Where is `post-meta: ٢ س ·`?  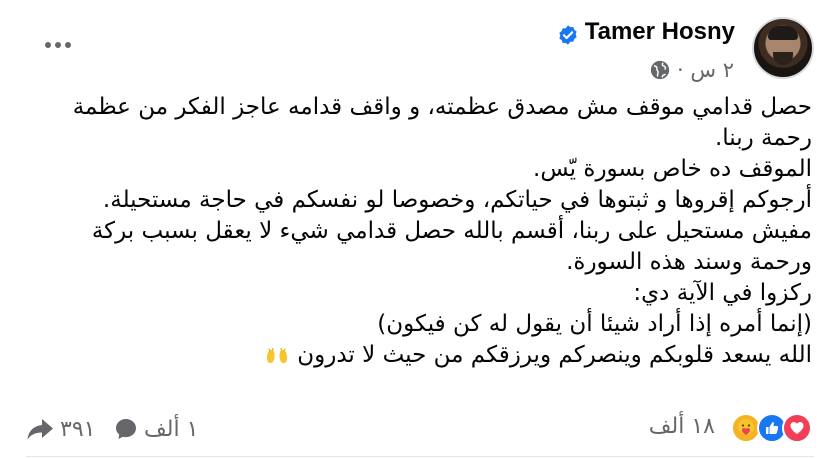
post-meta: ٢ س · is located at coordinates (691, 70).